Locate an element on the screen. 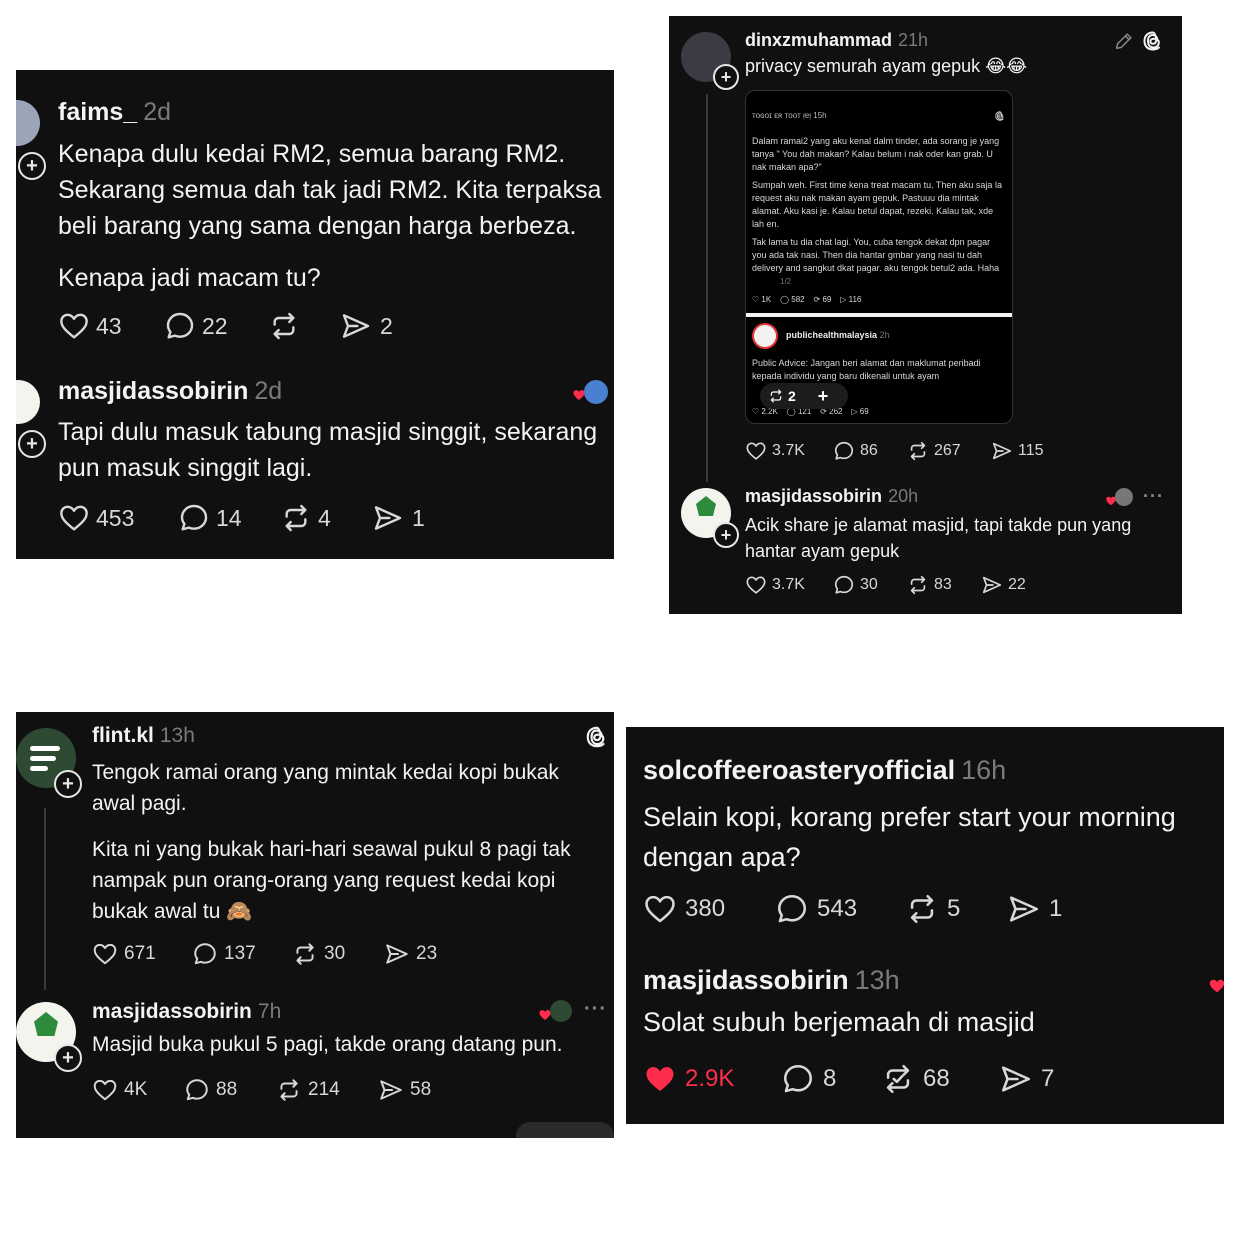 This screenshot has height=1240, width=1240. faims-avatar is located at coordinates (28, 123).